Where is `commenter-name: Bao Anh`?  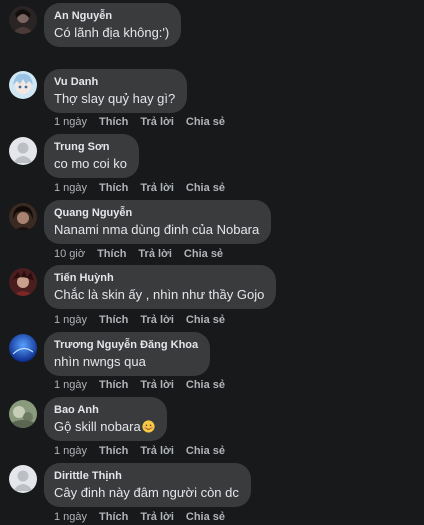 commenter-name: Bao Anh is located at coordinates (104, 410).